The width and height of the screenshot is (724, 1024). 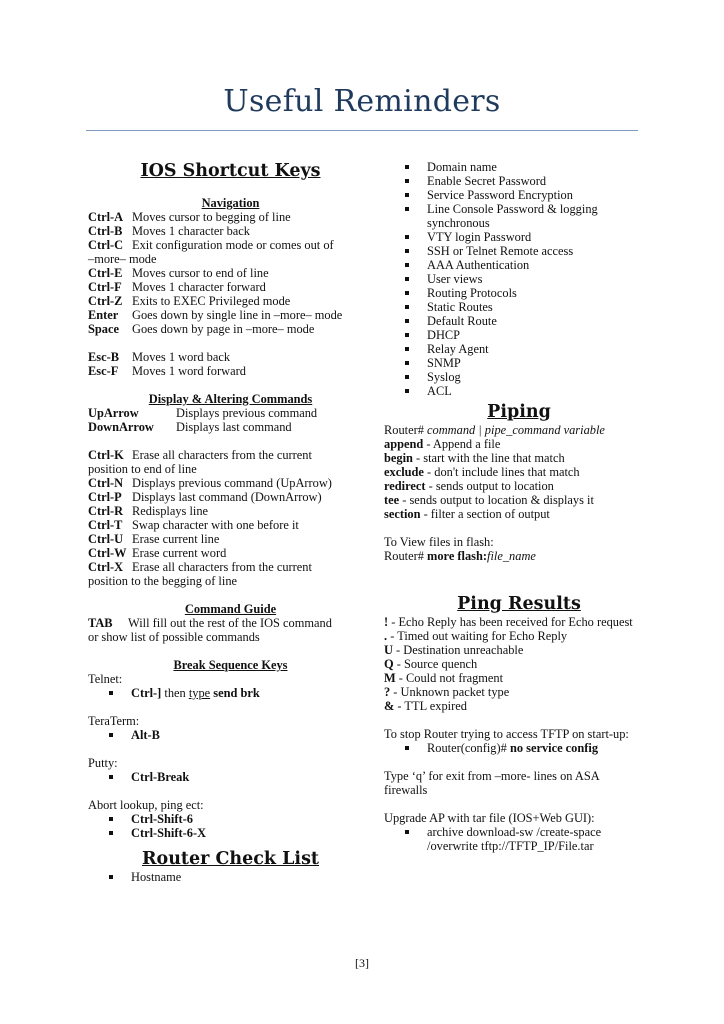 What do you see at coordinates (519, 307) in the screenshot?
I see `list-item: Static Routes` at bounding box center [519, 307].